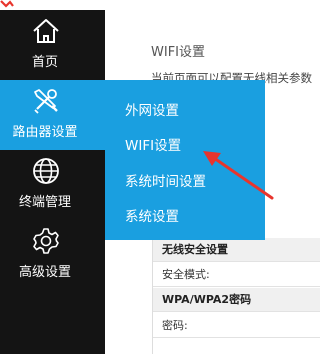  What do you see at coordinates (52, 185) in the screenshot?
I see `sidebar-item-terminal-management: 终端管理` at bounding box center [52, 185].